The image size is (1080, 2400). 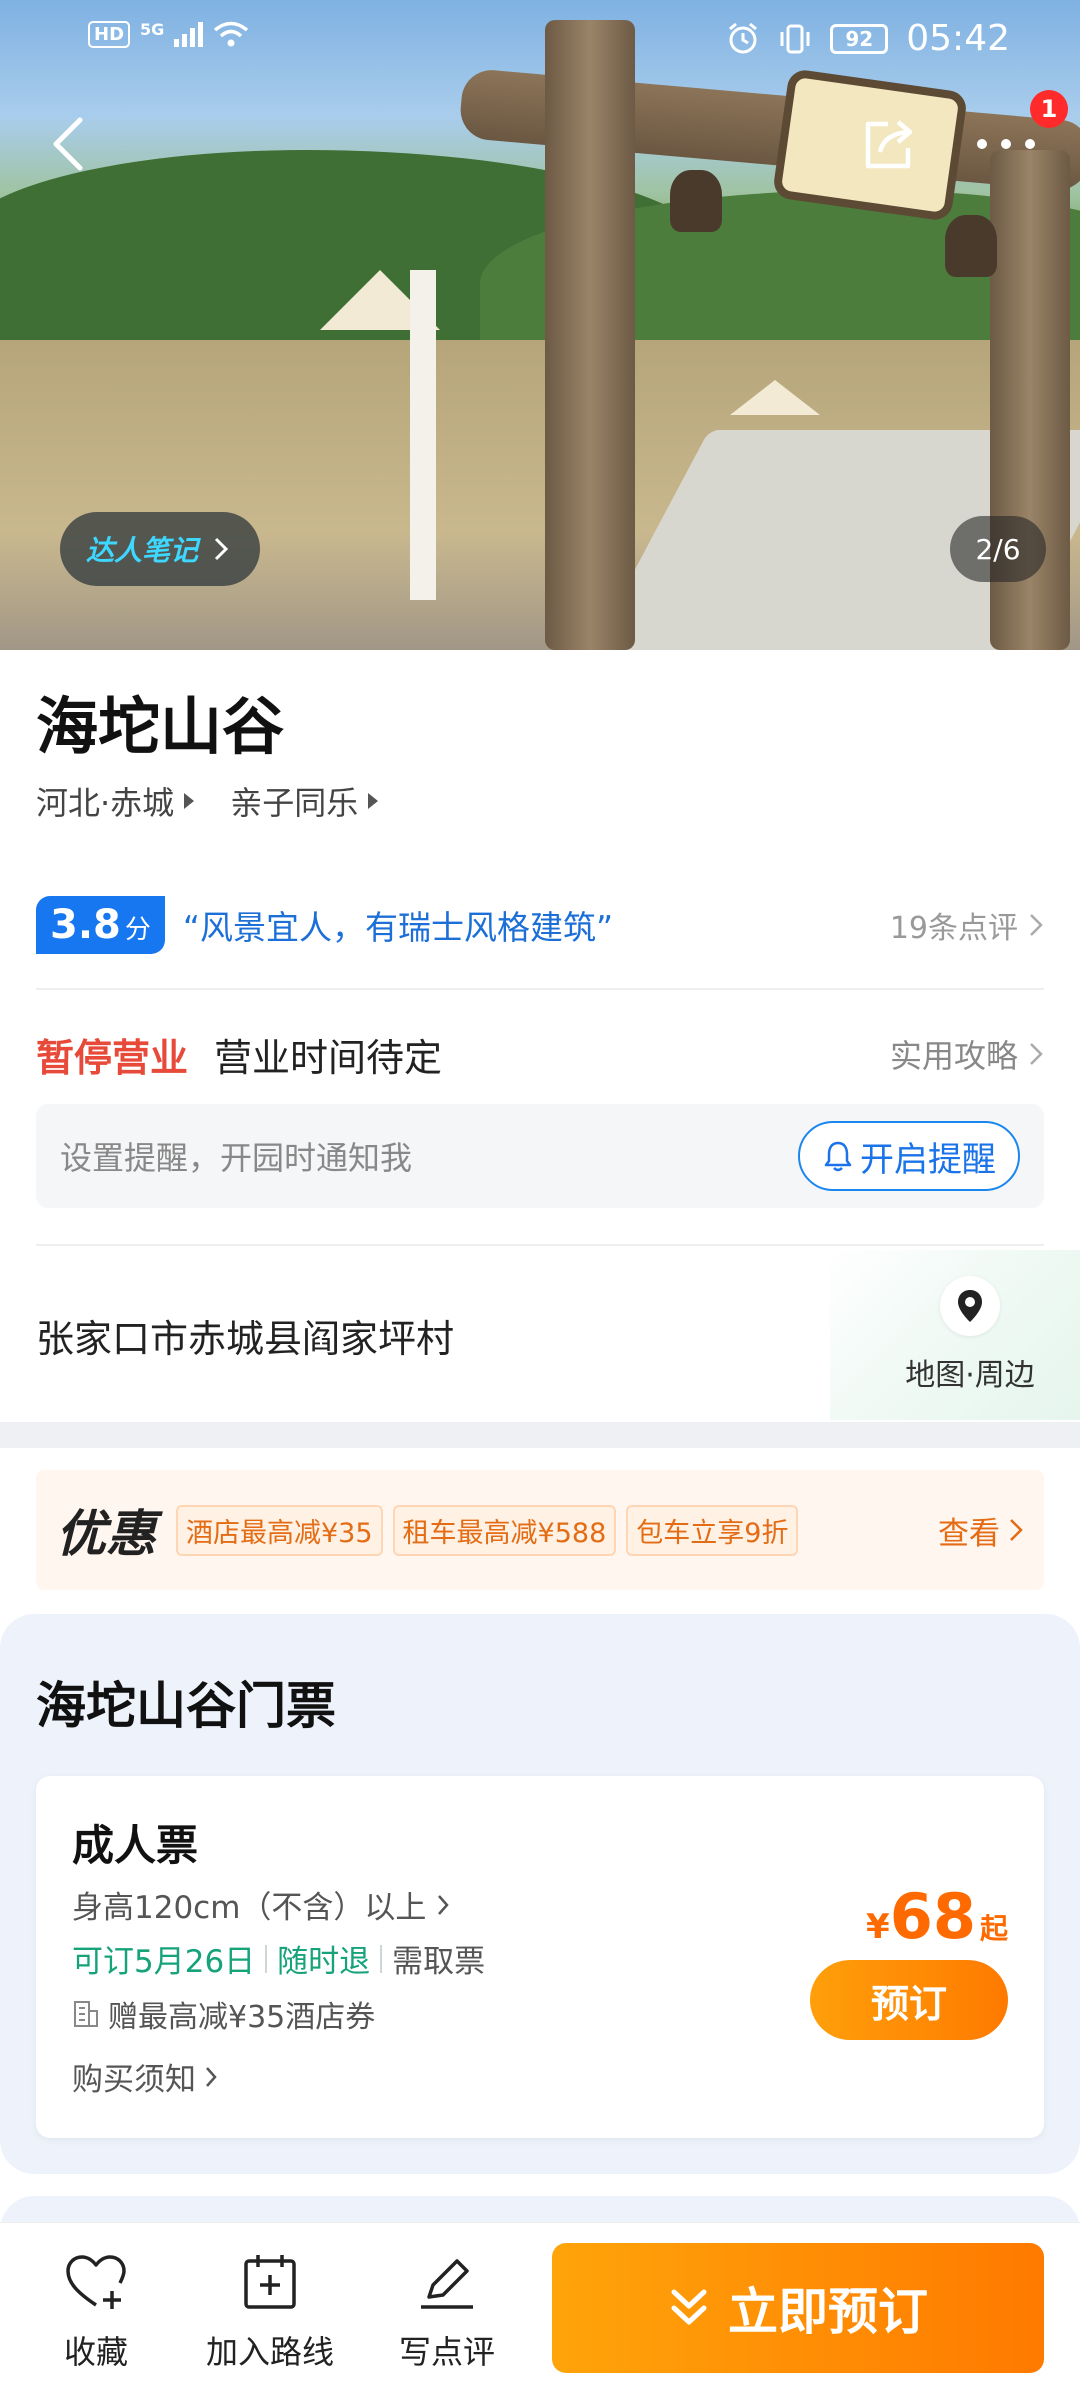 What do you see at coordinates (261, 1904) in the screenshot?
I see `height-rule-link: 身高120cm（不含）以上` at bounding box center [261, 1904].